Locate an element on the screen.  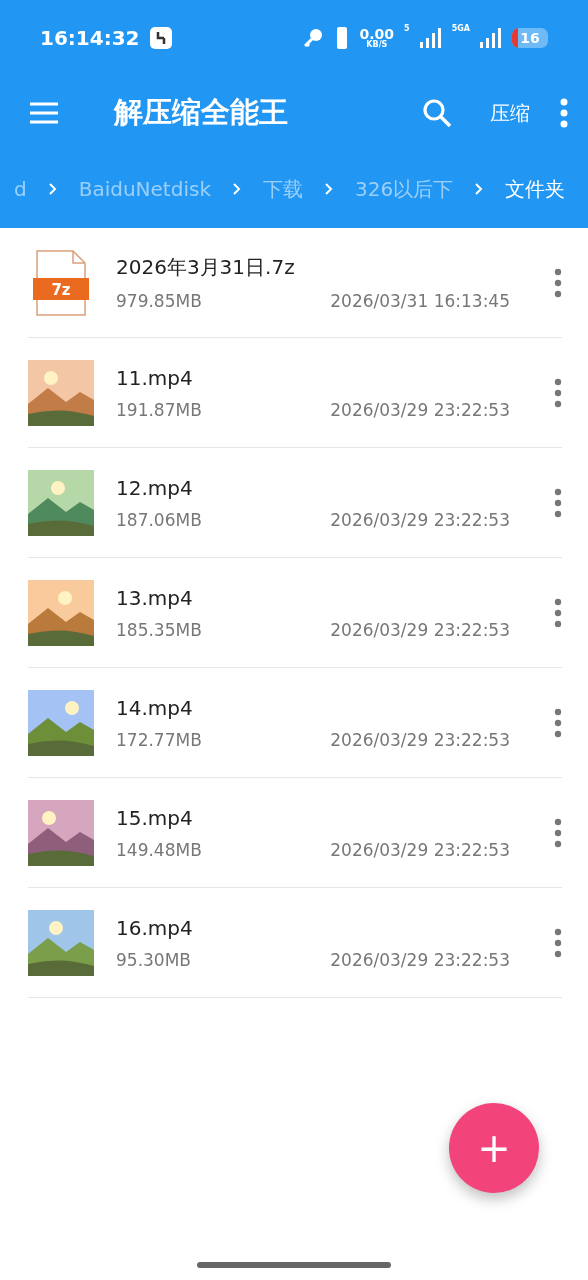
file-name: 13.mp4 is located at coordinates (155, 597).